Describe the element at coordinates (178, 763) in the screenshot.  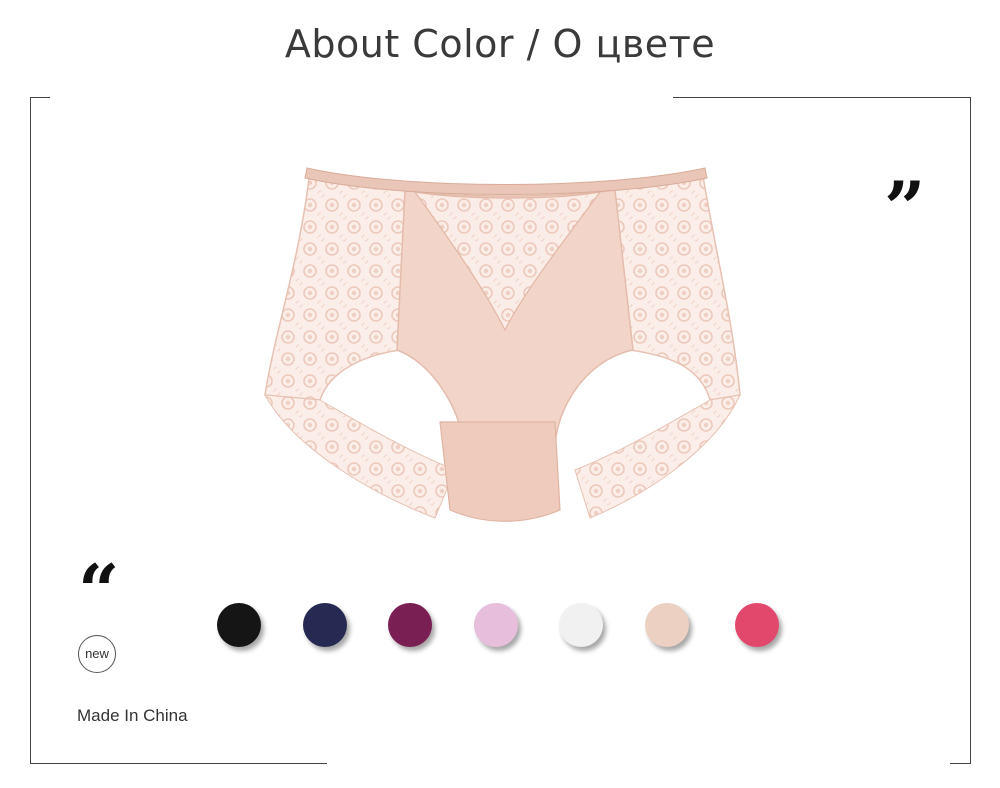
I see `frame-line-bottom-left` at that location.